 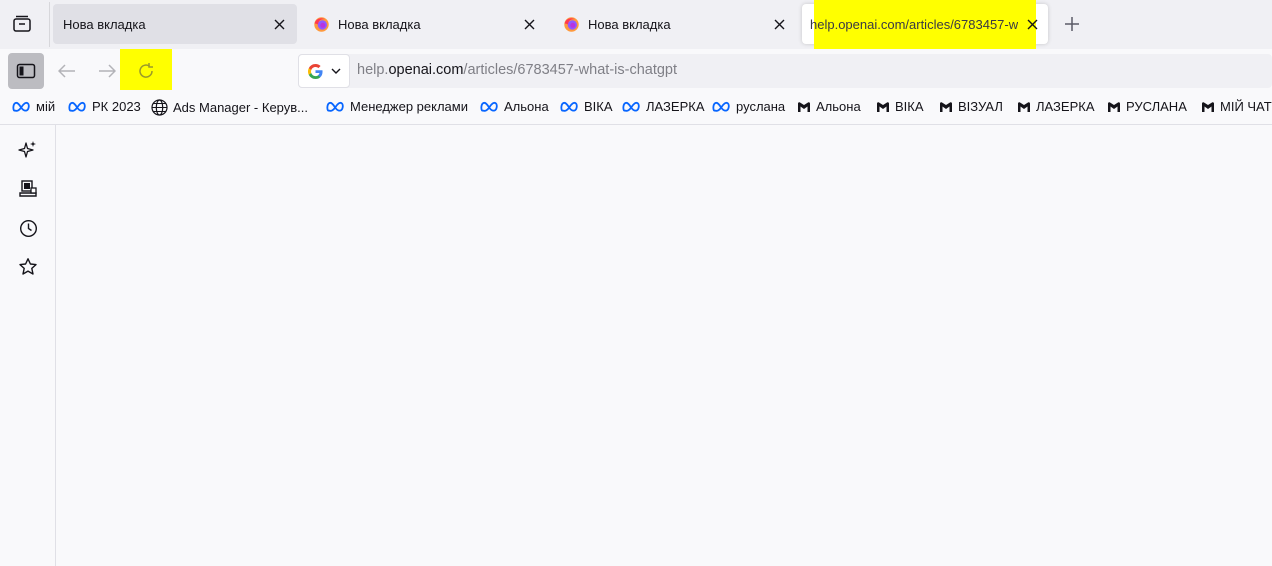 What do you see at coordinates (1246, 106) in the screenshot?
I see `bookmark-label: МІЙ ЧАТ` at bounding box center [1246, 106].